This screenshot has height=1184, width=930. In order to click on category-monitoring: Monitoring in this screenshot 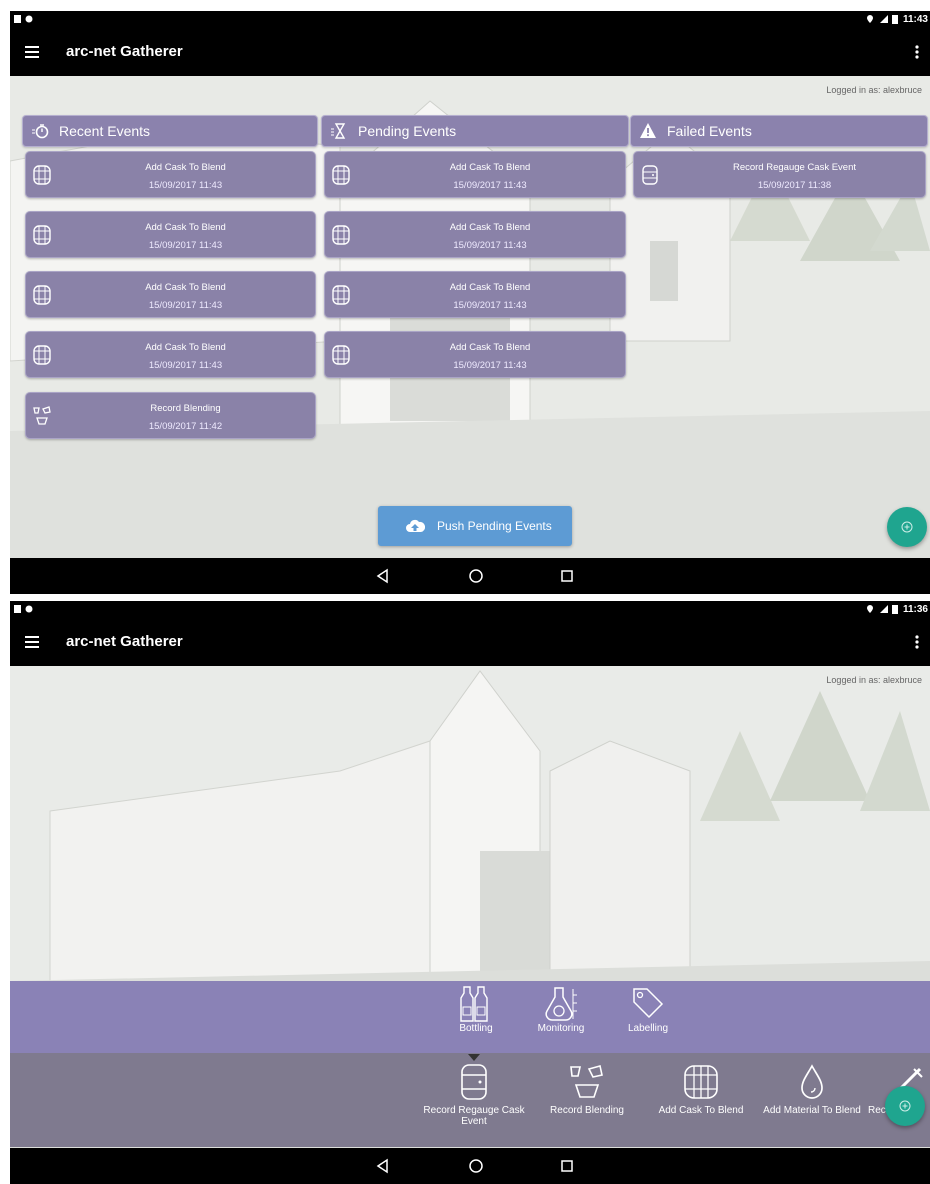, I will do `click(561, 1009)`.